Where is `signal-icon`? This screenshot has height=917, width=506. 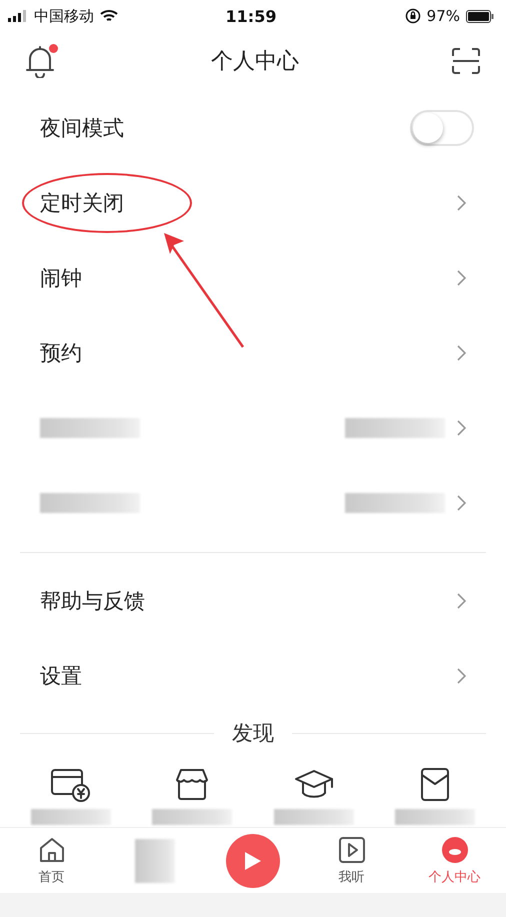 signal-icon is located at coordinates (18, 16).